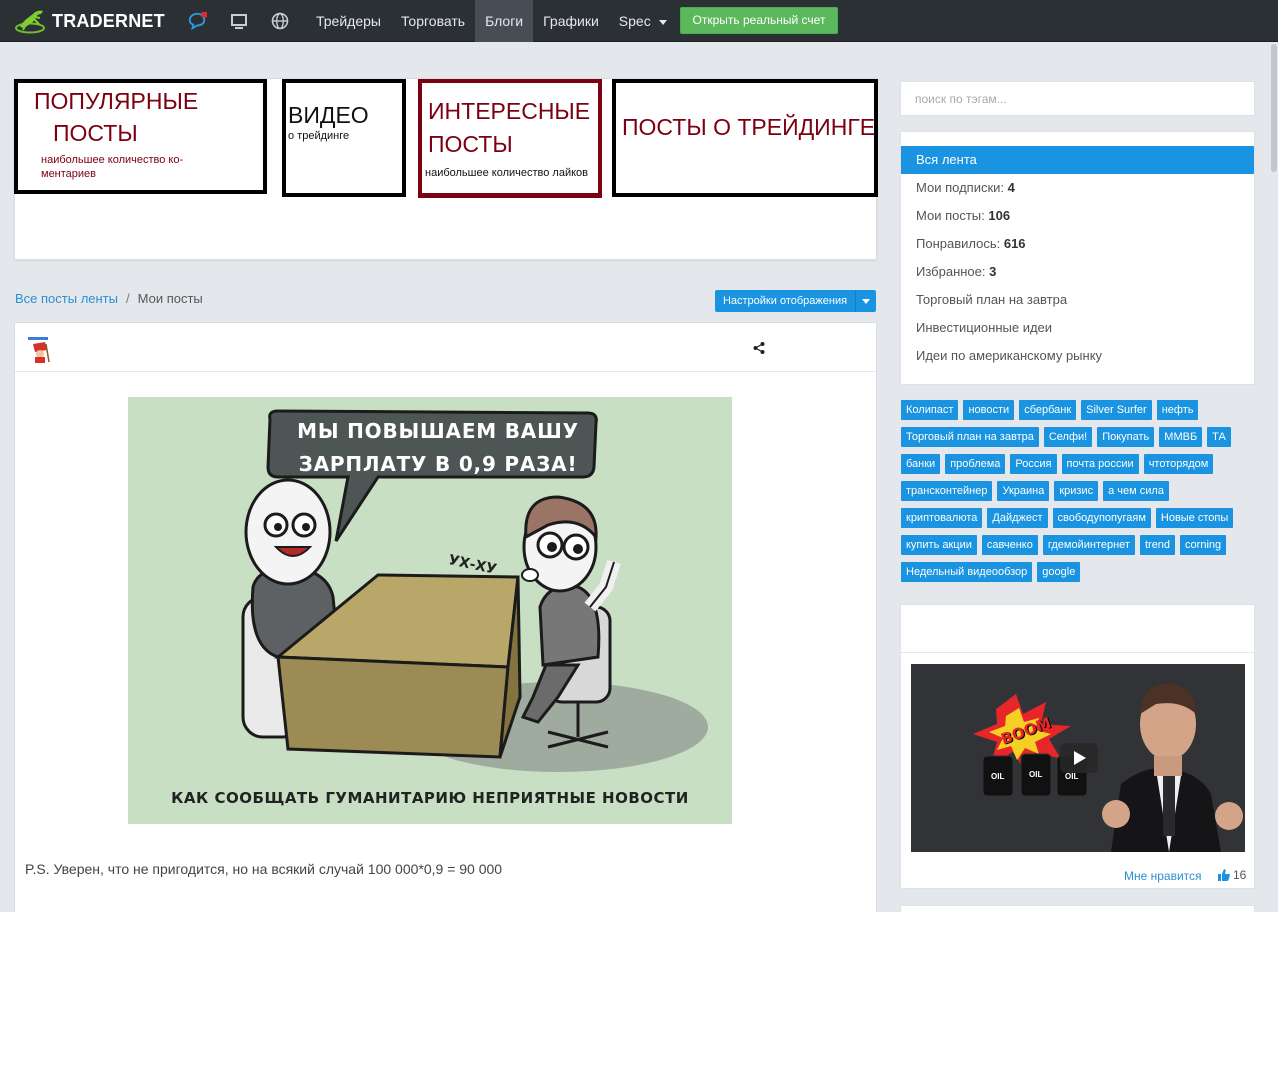 The width and height of the screenshot is (1278, 1065). I want to click on nav-item-charts: Графики, so click(571, 21).